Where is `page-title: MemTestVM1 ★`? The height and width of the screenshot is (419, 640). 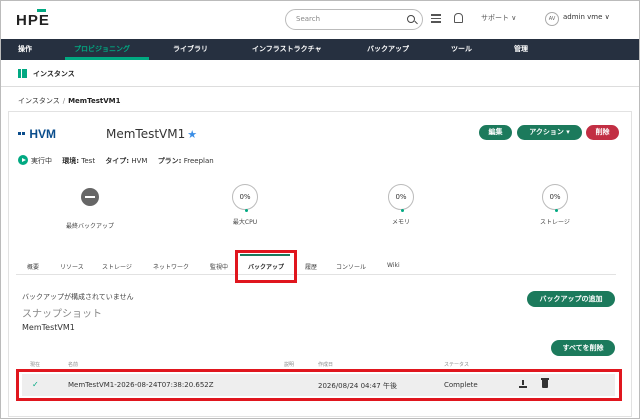
page-title: MemTestVM1 ★ is located at coordinates (151, 134).